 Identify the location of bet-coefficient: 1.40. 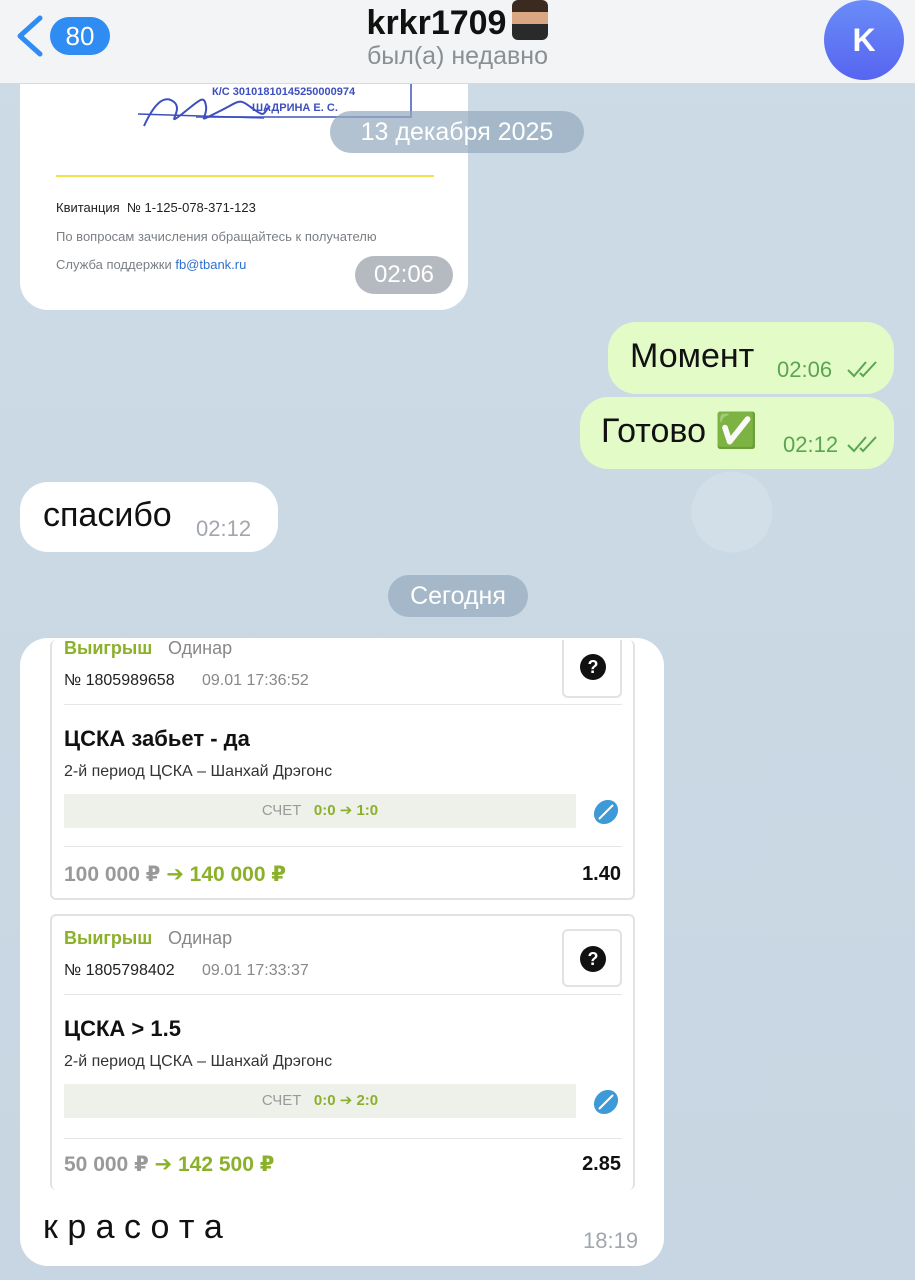
(601, 874).